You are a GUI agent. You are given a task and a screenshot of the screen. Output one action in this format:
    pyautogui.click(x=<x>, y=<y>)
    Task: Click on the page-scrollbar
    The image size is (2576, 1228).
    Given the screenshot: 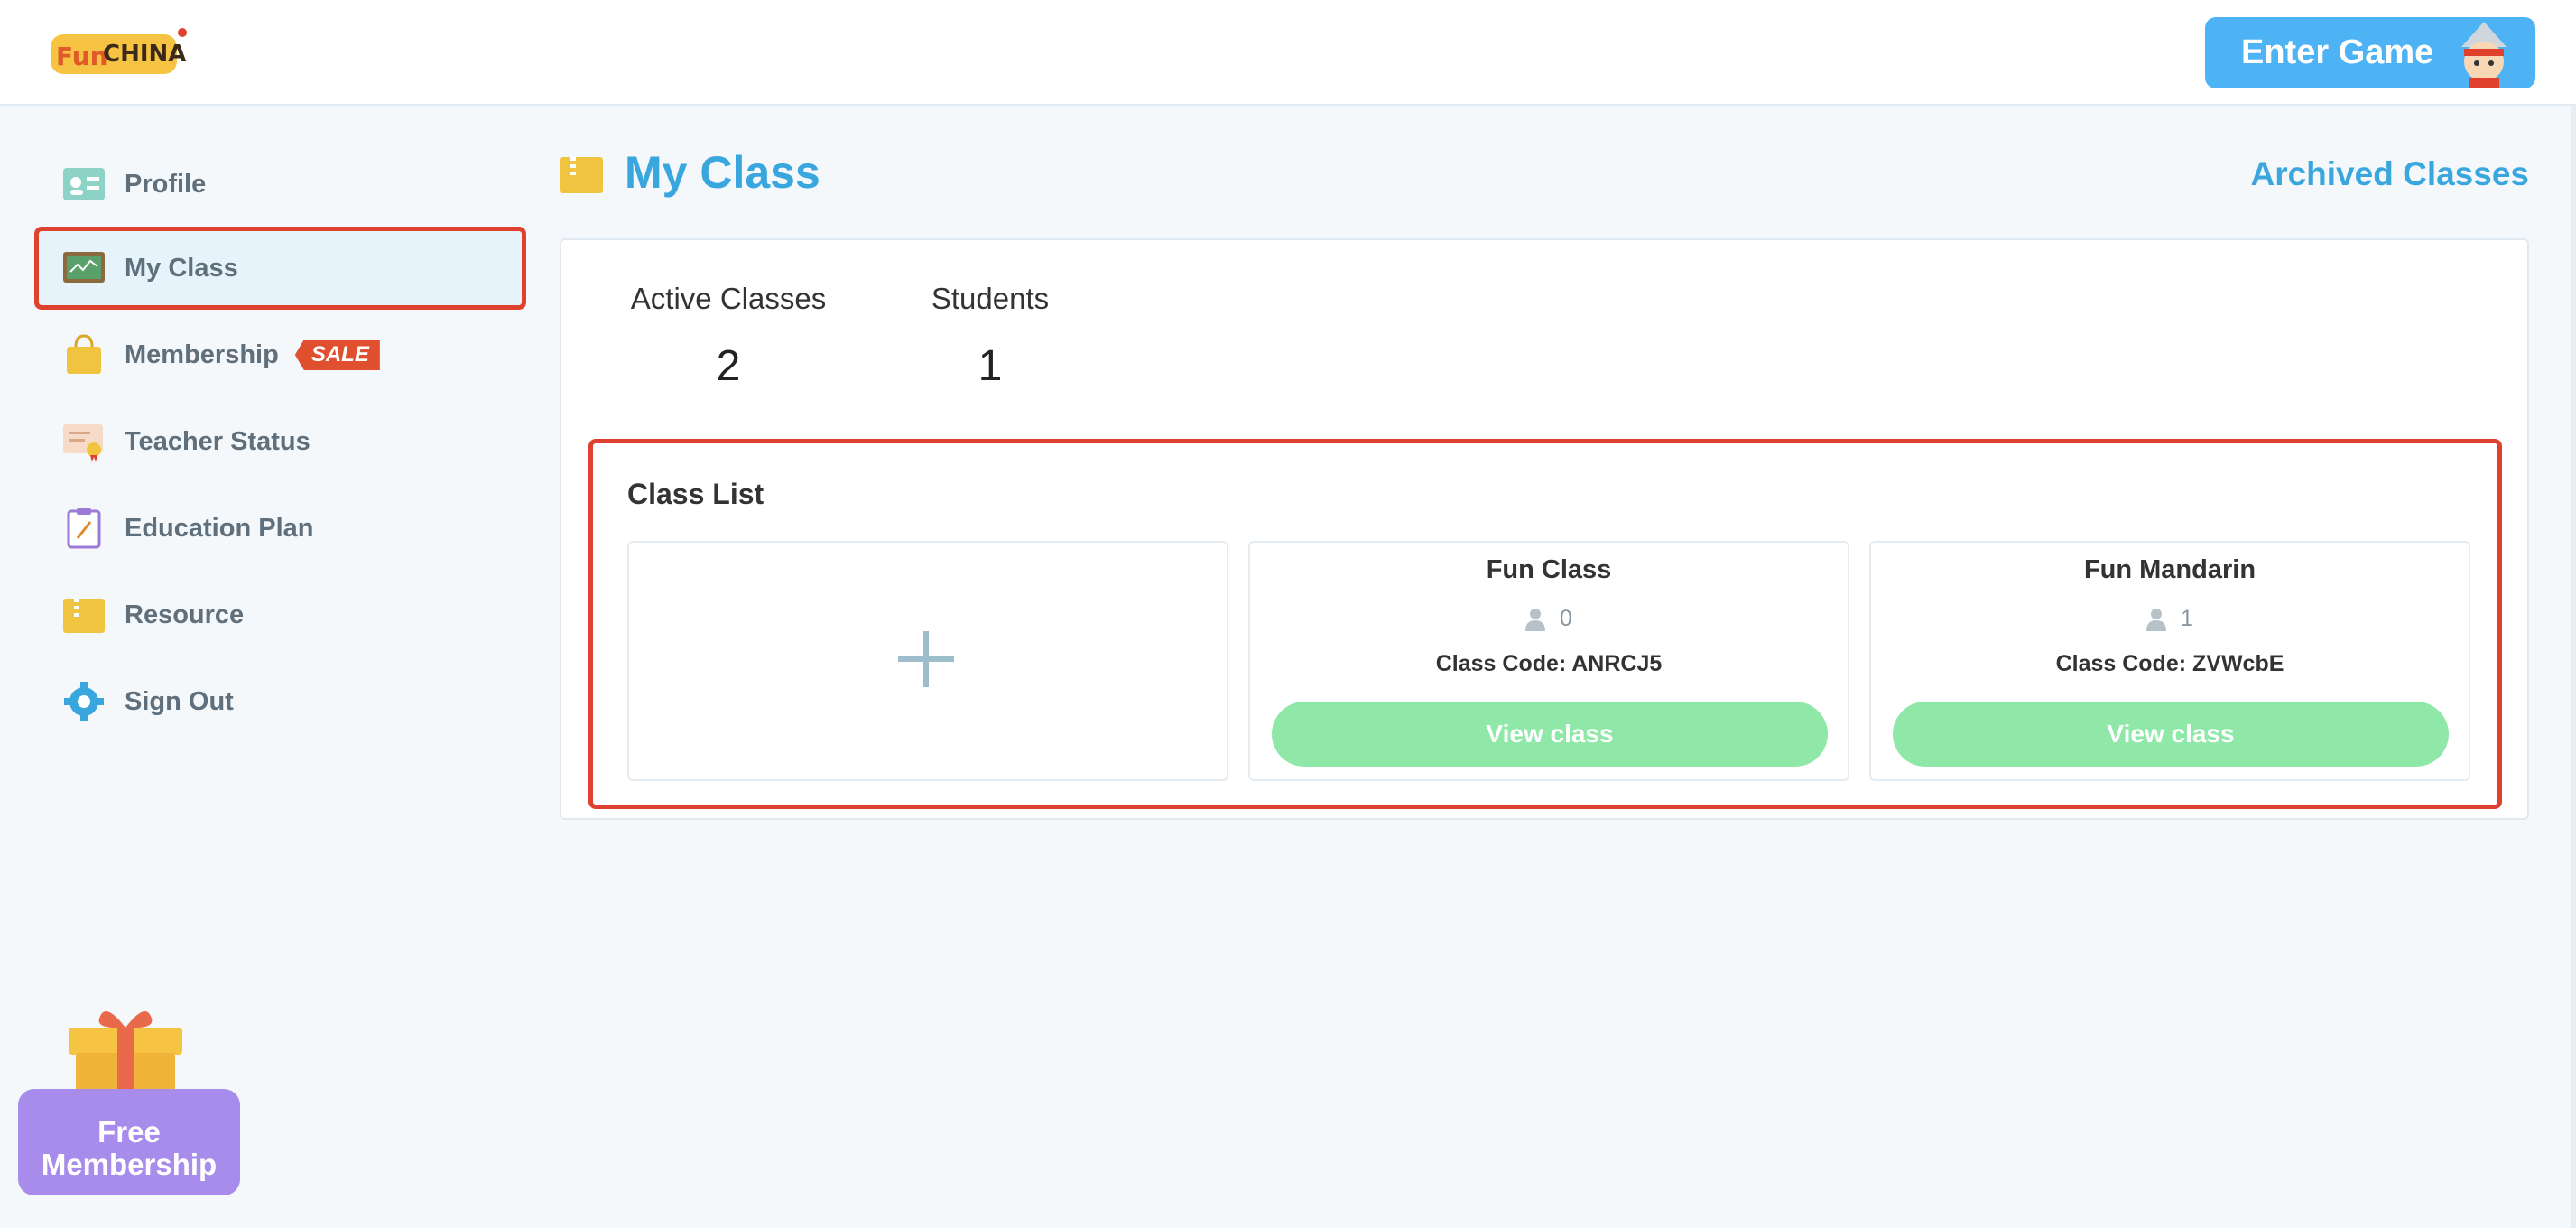 What is the action you would take?
    pyautogui.click(x=2573, y=667)
    